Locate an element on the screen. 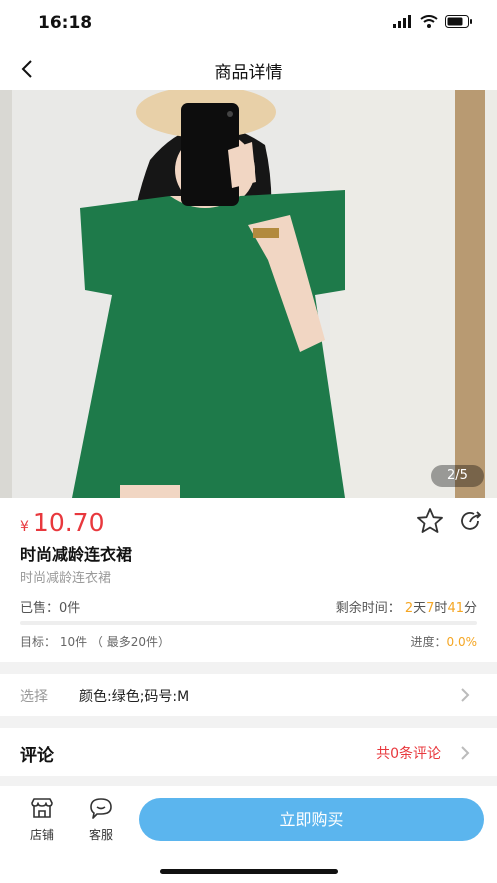  shop-icon is located at coordinates (42, 808).